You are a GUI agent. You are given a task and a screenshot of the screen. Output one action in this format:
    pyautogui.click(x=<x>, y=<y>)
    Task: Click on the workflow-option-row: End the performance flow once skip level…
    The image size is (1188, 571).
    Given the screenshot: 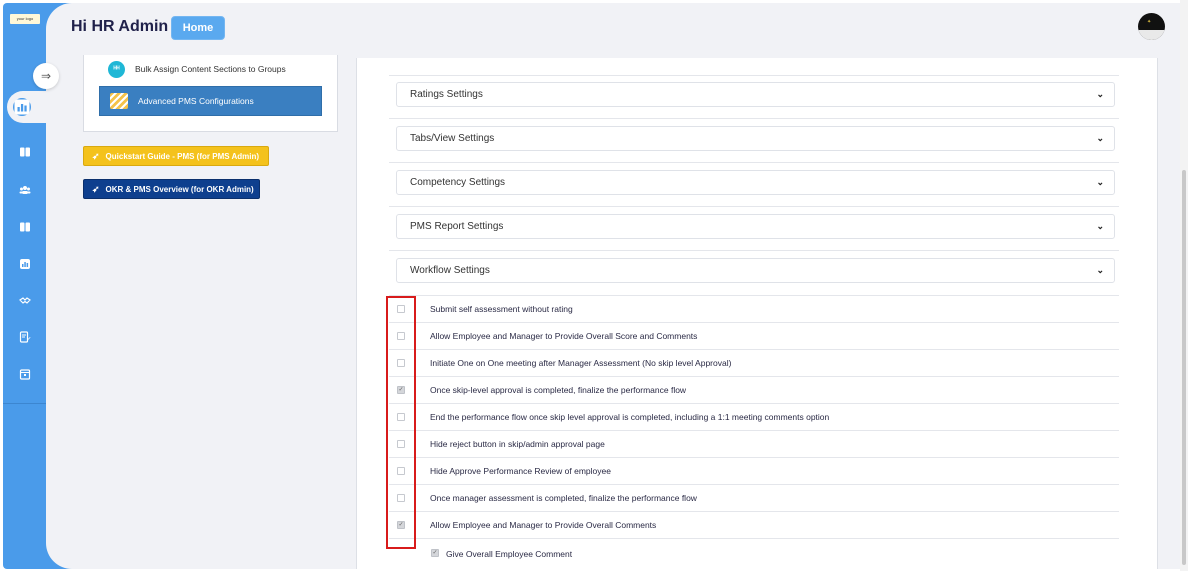 What is the action you would take?
    pyautogui.click(x=754, y=417)
    